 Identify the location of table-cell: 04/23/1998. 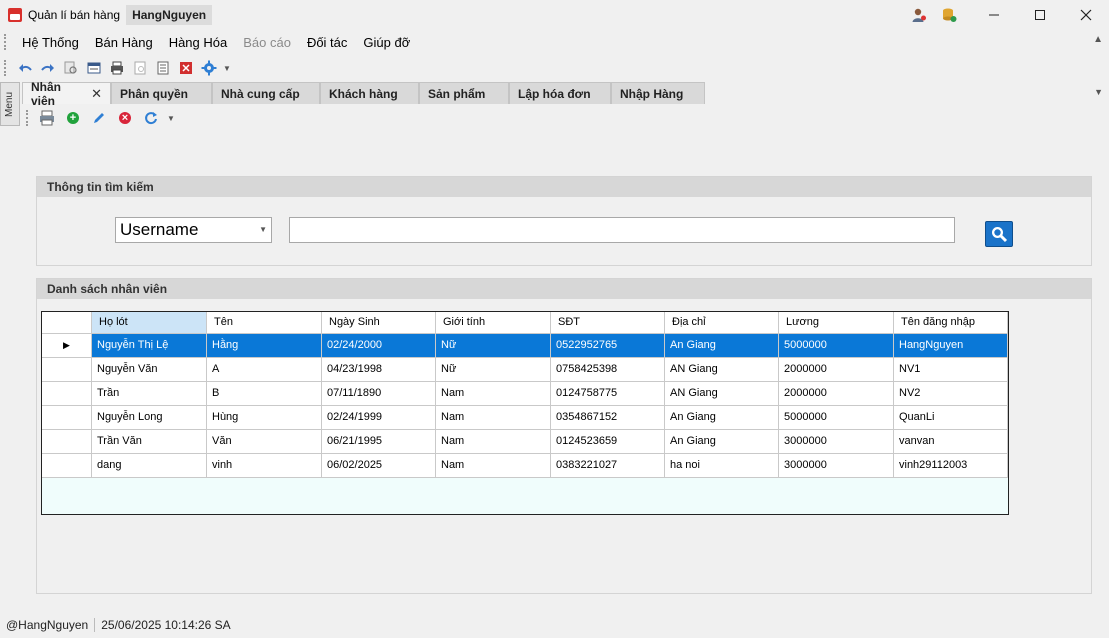
(379, 370).